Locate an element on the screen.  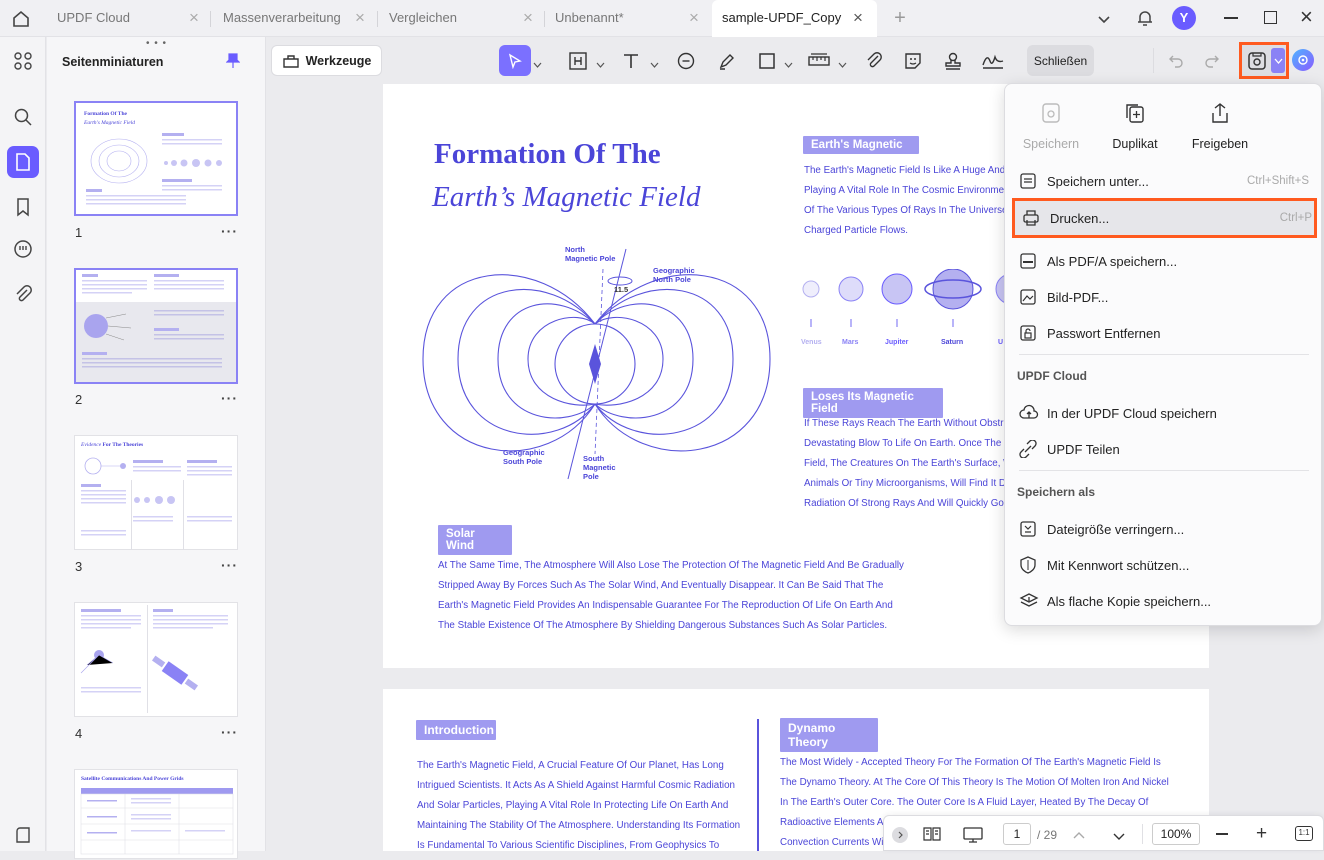
redo-button is located at coordinates (1212, 60).